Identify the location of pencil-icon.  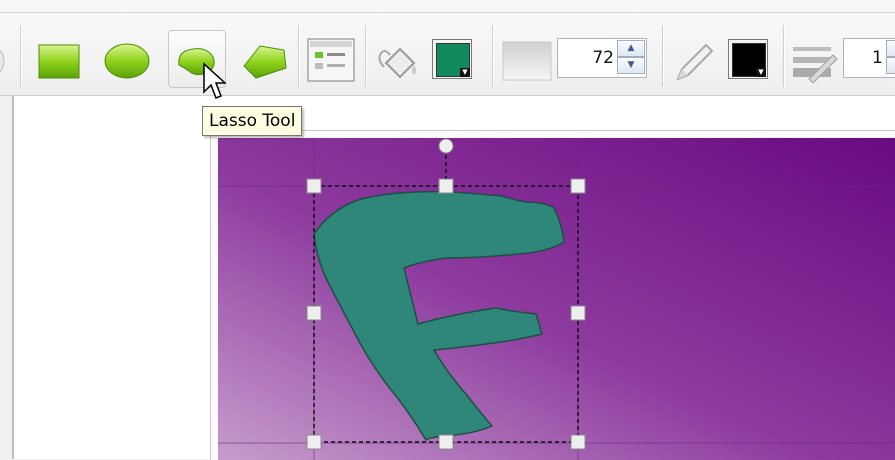
(694, 62).